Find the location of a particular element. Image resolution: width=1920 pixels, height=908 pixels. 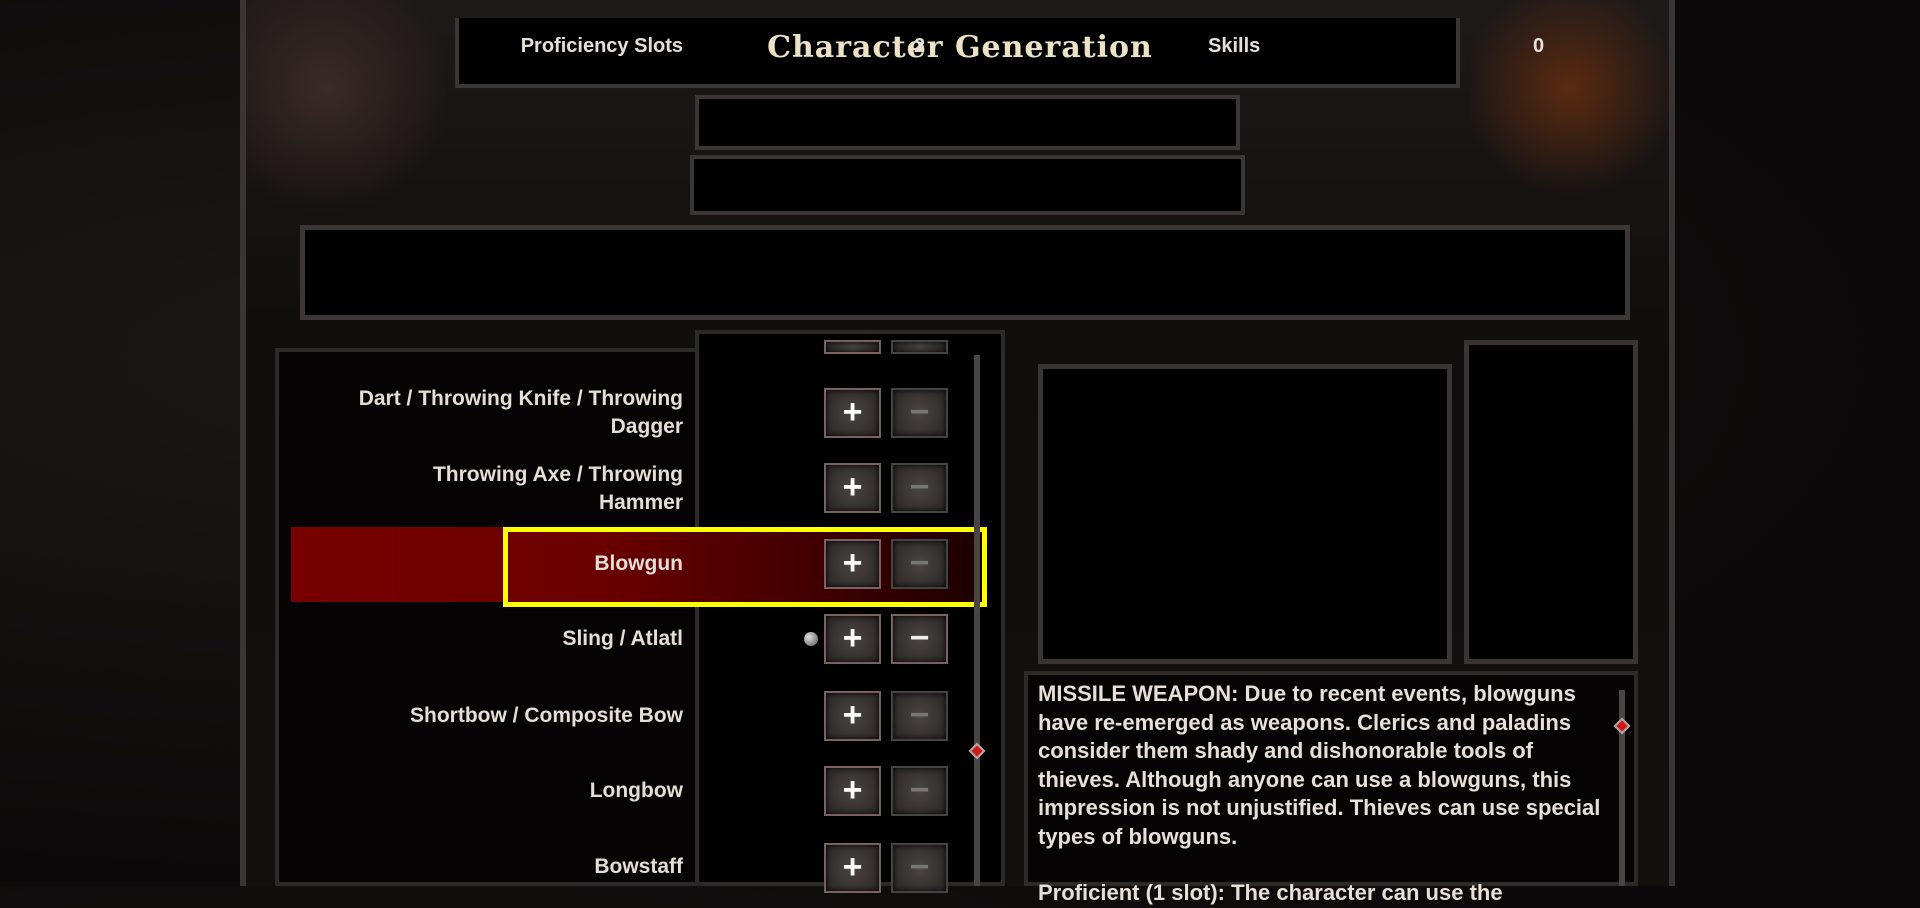

proficiency-label: Sling / Atlatl is located at coordinates (622, 638).